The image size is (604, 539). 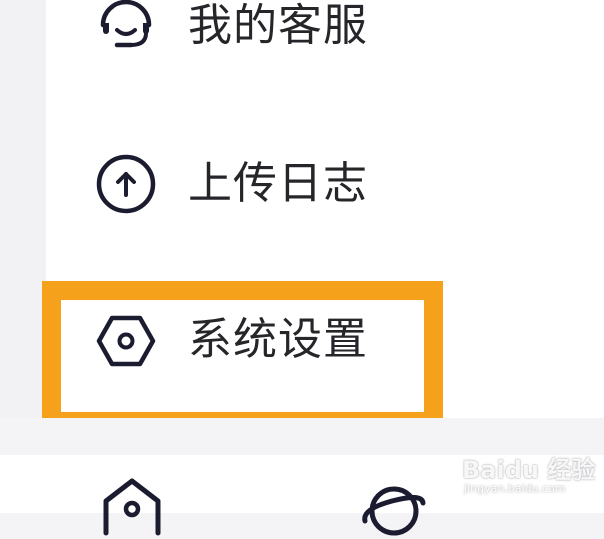 I want to click on menu-item-my-service: 我的客服, so click(x=325, y=40).